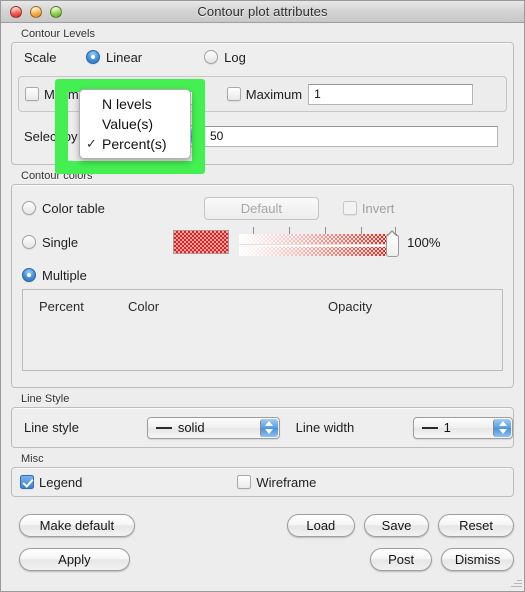 The width and height of the screenshot is (525, 592). Describe the element at coordinates (424, 242) in the screenshot. I see `opacity-value: 100%` at that location.